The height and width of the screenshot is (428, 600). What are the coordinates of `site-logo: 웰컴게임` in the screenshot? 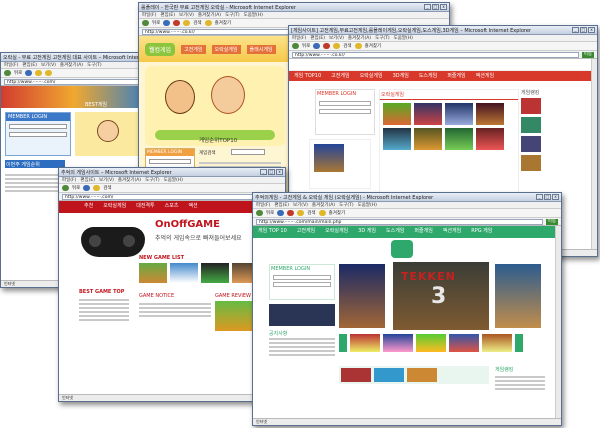 It's located at (160, 49).